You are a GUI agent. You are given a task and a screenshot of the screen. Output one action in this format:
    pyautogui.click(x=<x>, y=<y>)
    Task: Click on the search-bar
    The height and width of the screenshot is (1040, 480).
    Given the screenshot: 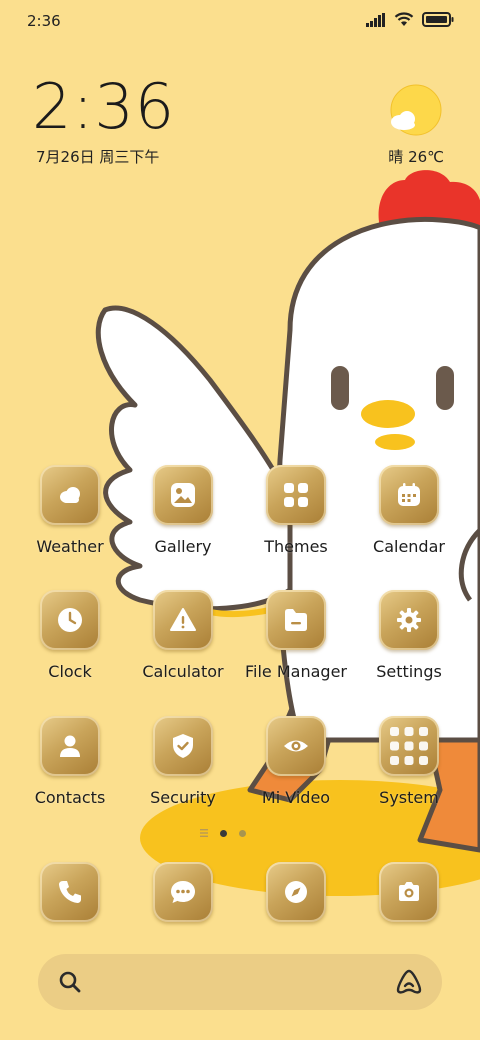 What is the action you would take?
    pyautogui.click(x=240, y=982)
    